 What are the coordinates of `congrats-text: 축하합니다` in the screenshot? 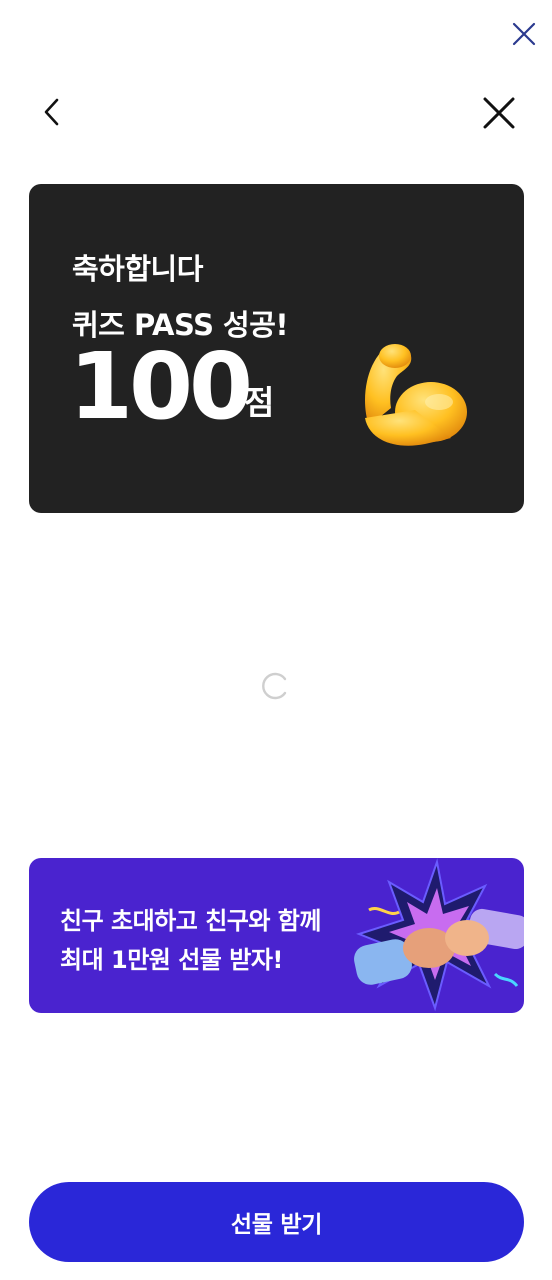 It's located at (137, 269).